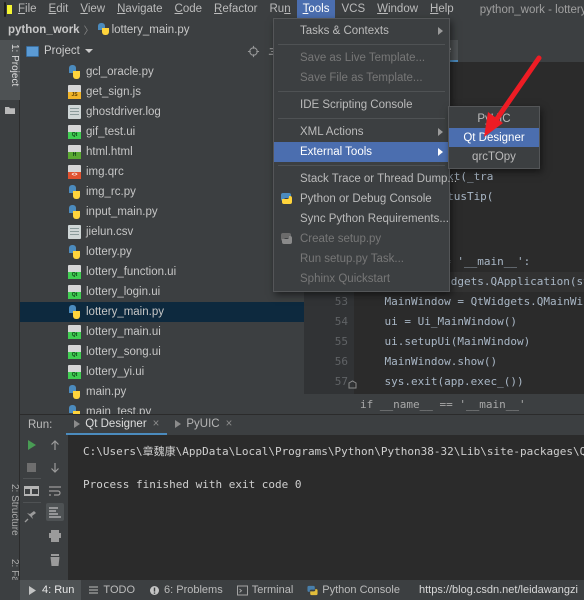  What do you see at coordinates (55, 536) in the screenshot?
I see `print-icon` at bounding box center [55, 536].